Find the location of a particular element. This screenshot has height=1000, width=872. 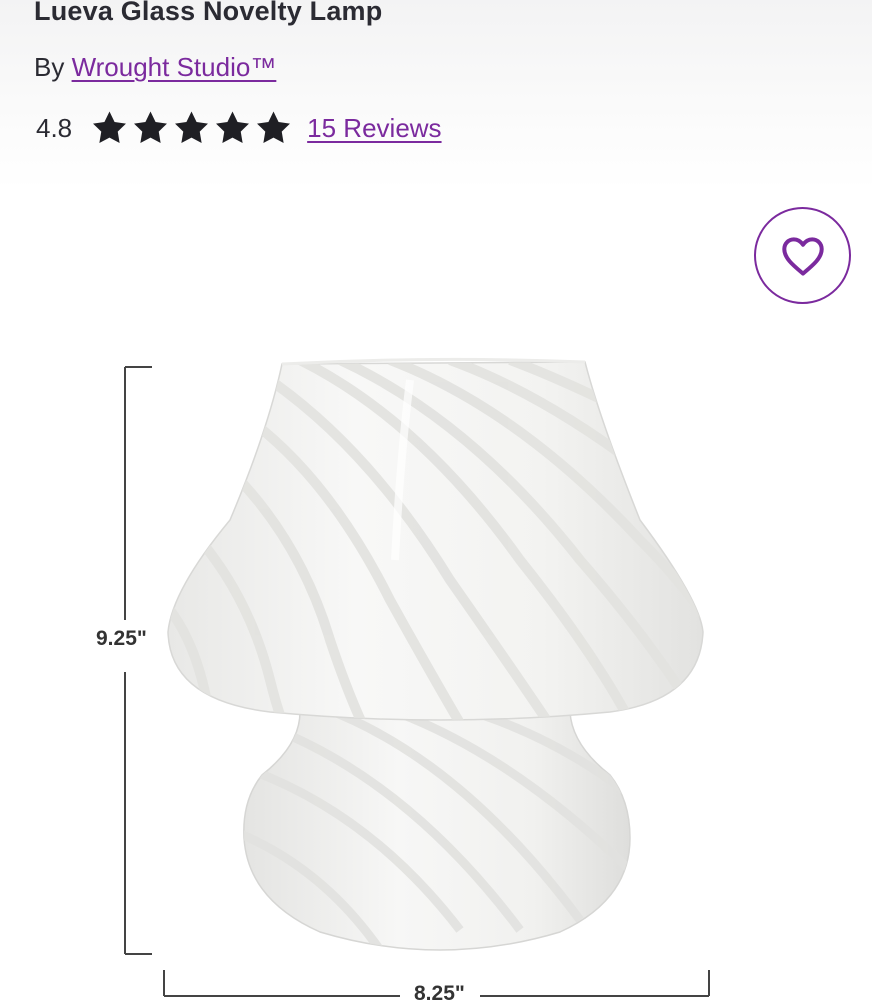

rating-row: 4.8 15 Reviews is located at coordinates (239, 128).